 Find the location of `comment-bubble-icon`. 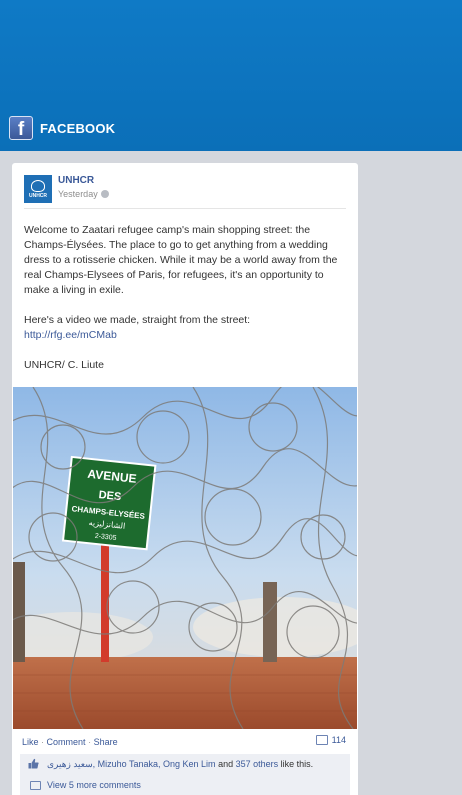

comment-bubble-icon is located at coordinates (321, 740).